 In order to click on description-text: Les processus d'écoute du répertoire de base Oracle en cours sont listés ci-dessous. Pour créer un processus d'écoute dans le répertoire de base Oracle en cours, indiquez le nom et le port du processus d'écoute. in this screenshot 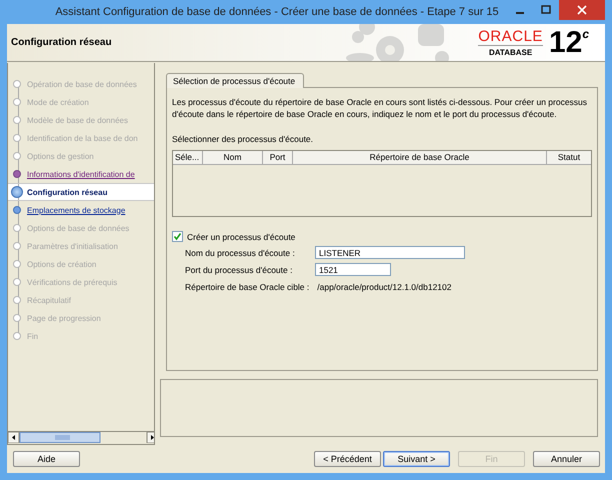, I will do `click(380, 108)`.